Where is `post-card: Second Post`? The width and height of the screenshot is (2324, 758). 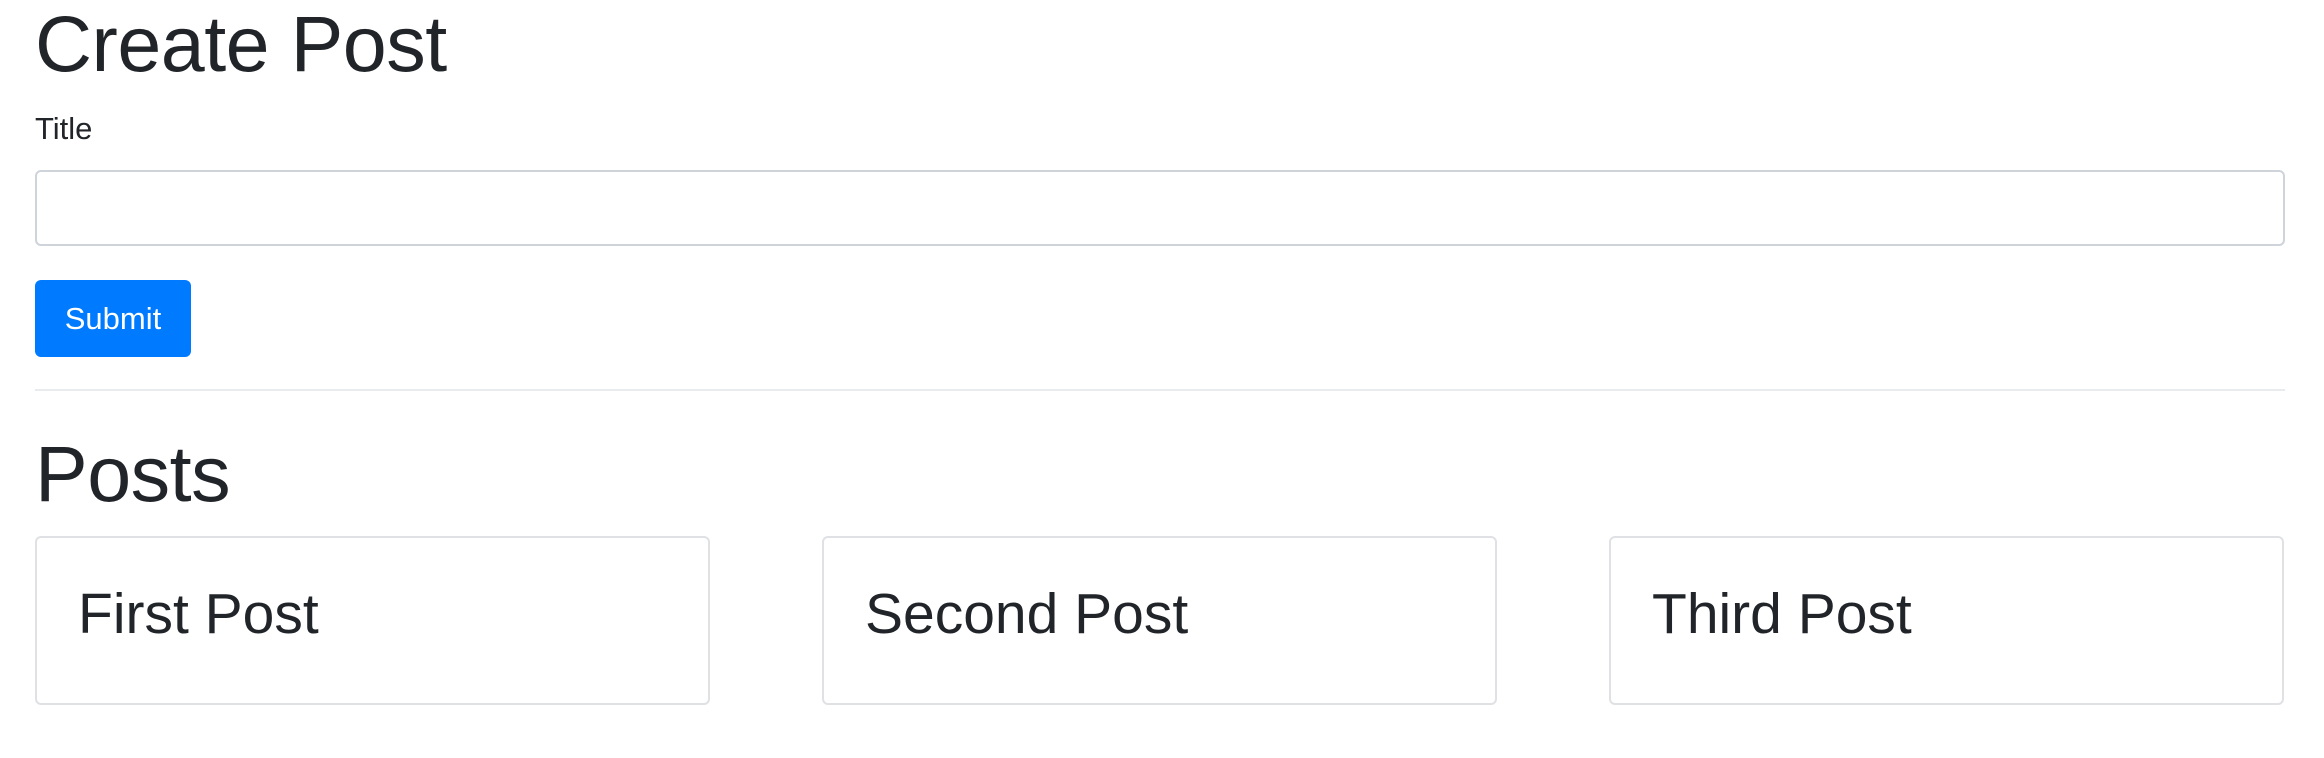
post-card: Second Post is located at coordinates (1159, 620).